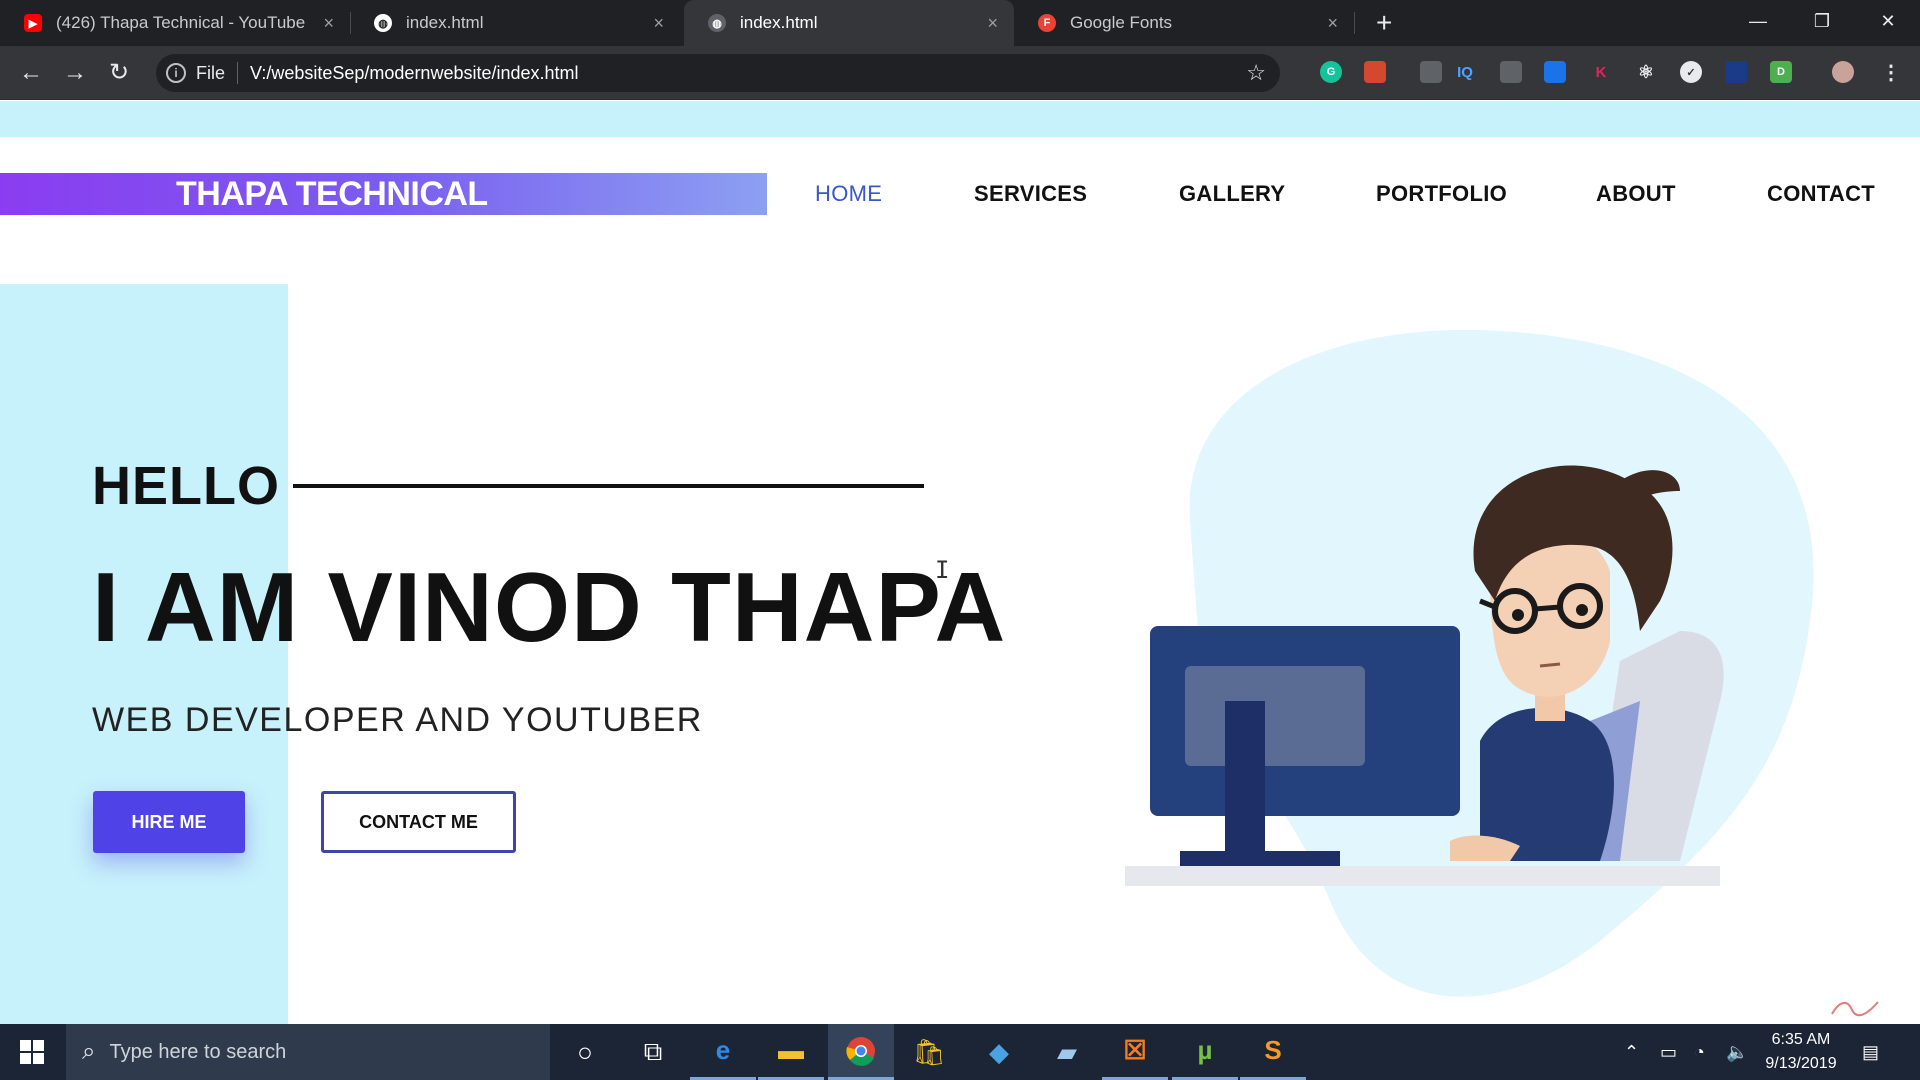 This screenshot has width=1920, height=1080. Describe the element at coordinates (1855, 1011) in the screenshot. I see `channel-watermark-logo` at that location.